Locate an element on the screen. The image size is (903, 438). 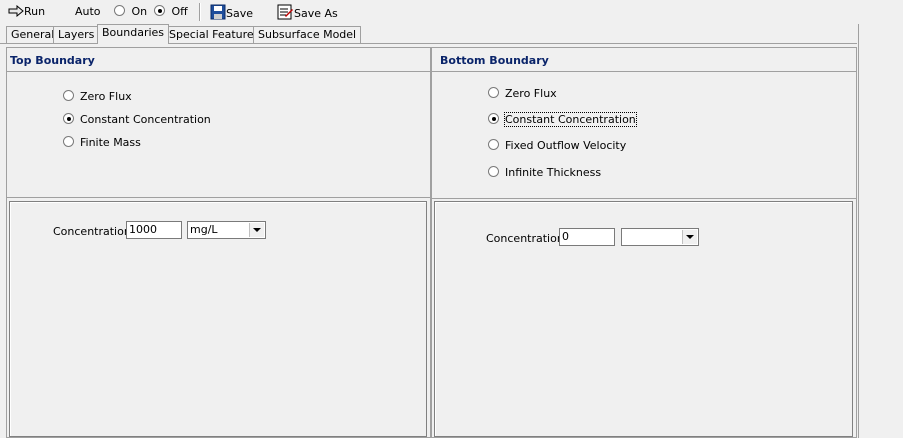
right-margin is located at coordinates (880, 231).